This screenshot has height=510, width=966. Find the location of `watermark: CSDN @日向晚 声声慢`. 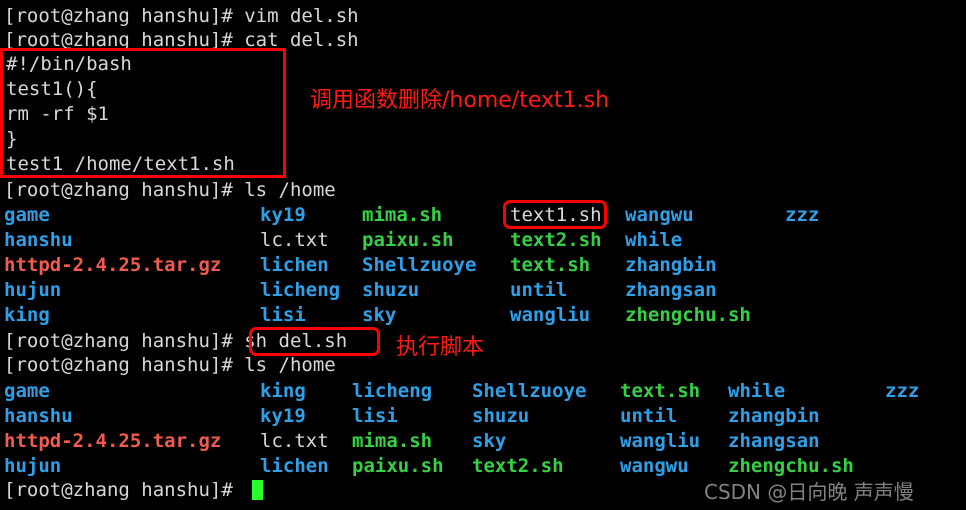

watermark: CSDN @日向晚 声声慢 is located at coordinates (809, 492).